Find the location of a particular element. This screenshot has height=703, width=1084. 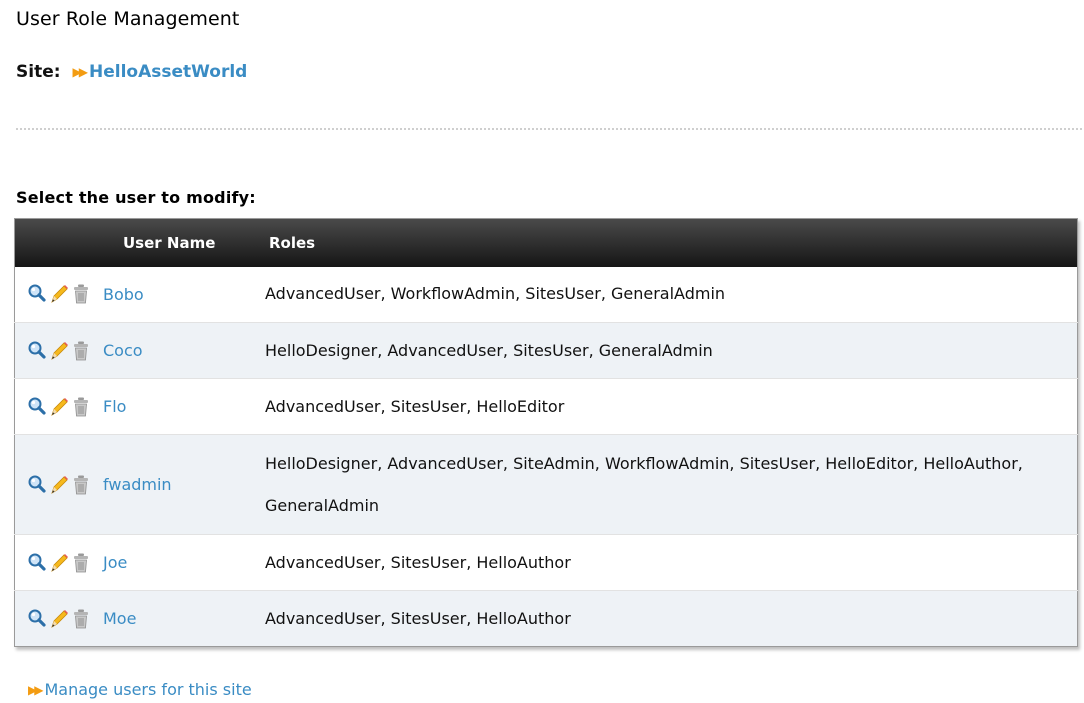

user-name-cell: Joe is located at coordinates (136, 562).